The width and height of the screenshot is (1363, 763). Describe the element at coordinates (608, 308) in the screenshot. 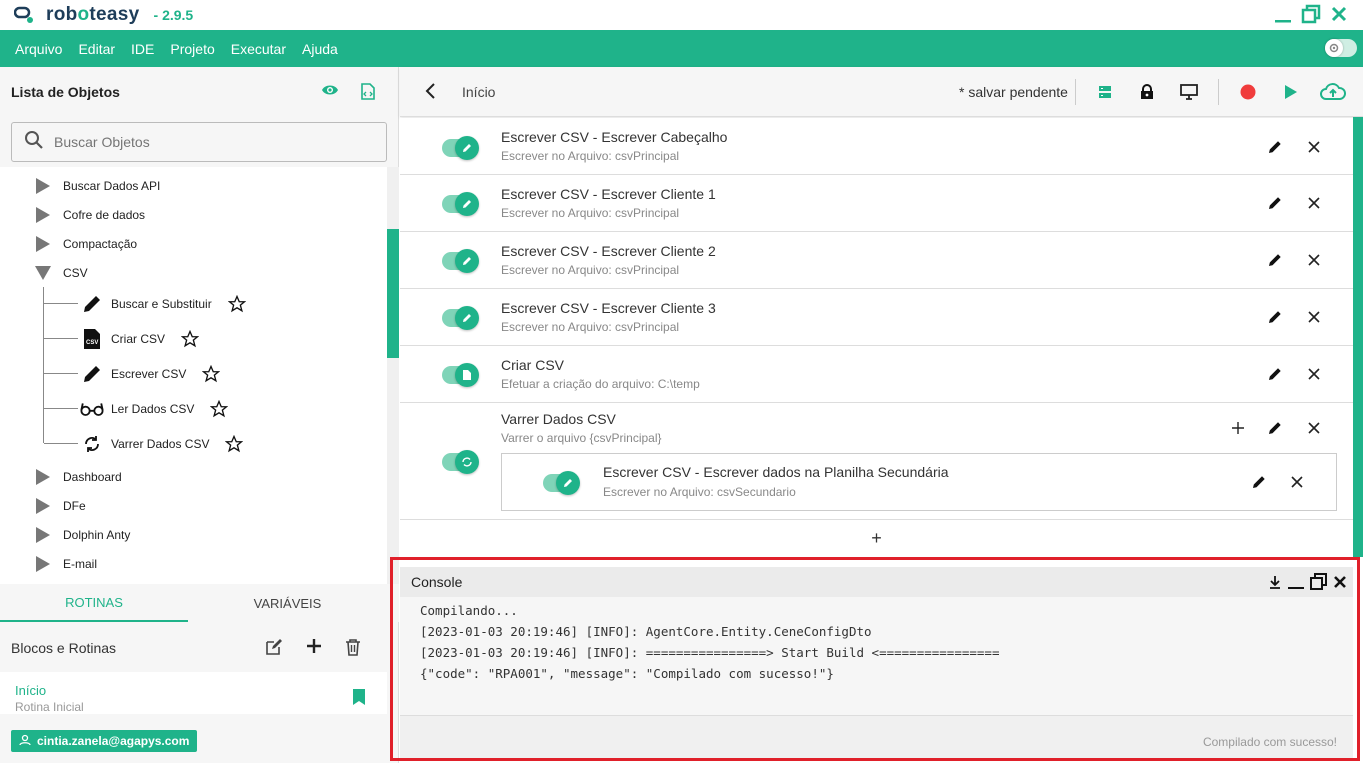

I see `step-title: Escrever CSV - Escrever Cliente 3` at that location.